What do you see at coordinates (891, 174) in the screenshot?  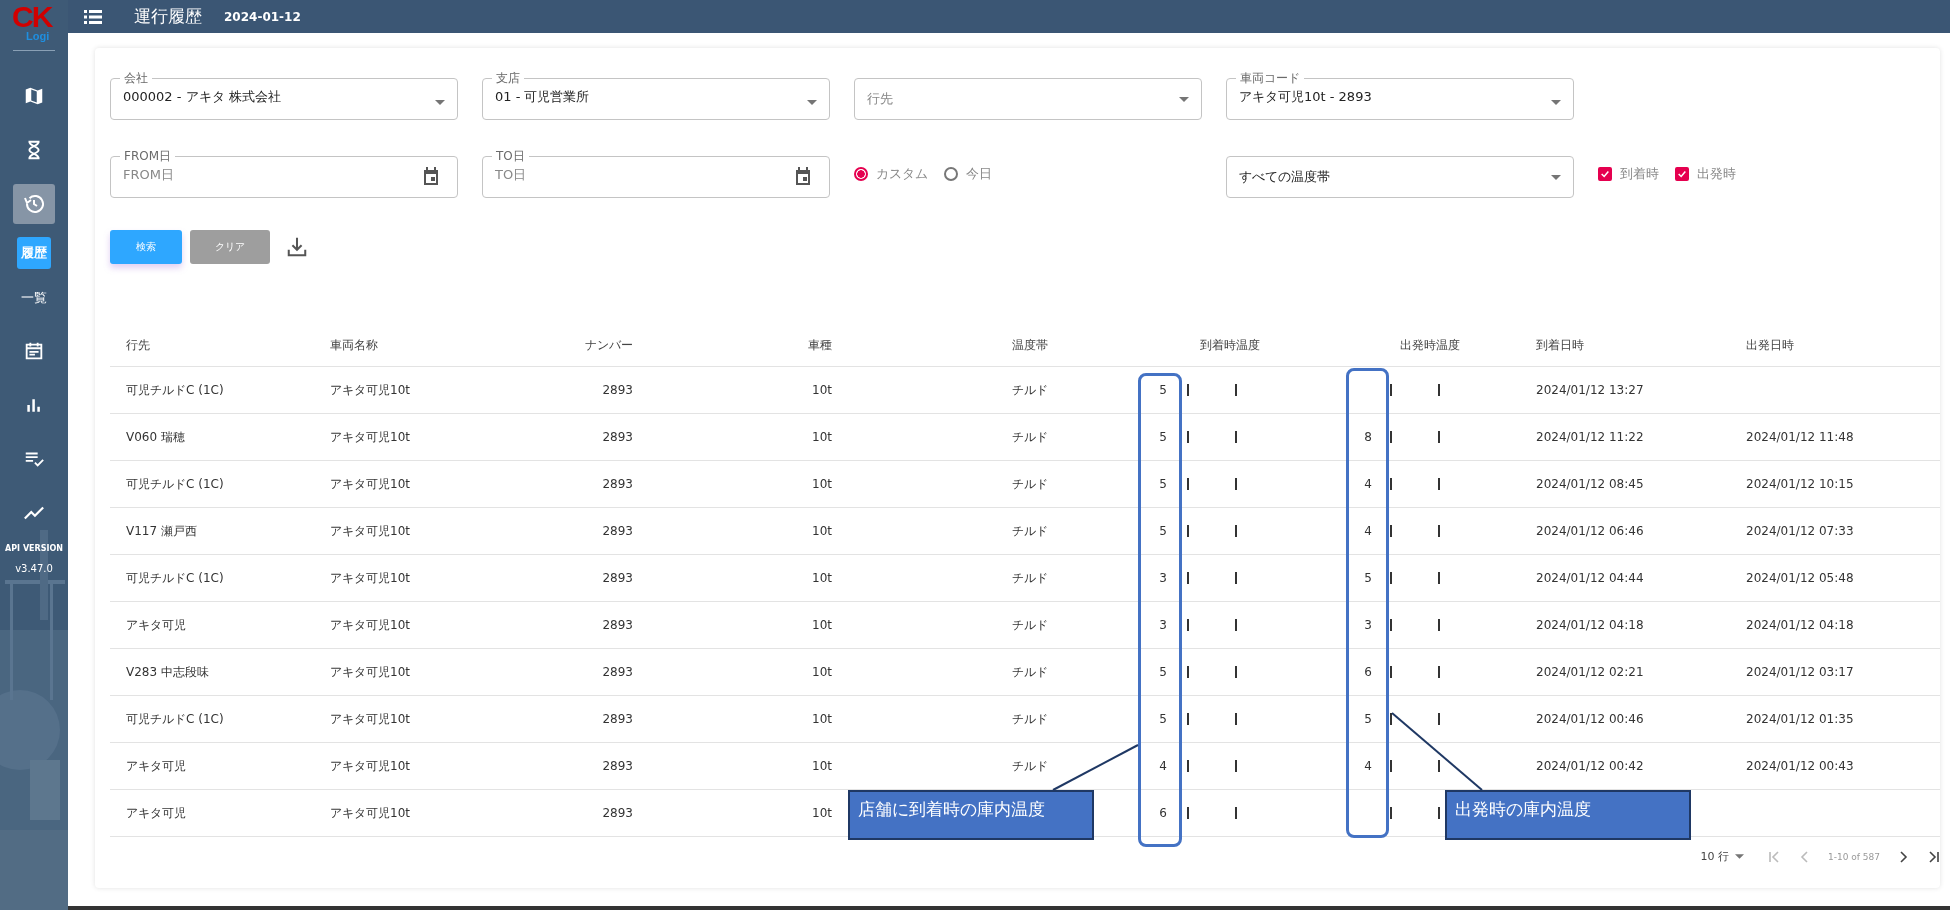 I see `radio-option: カスタム` at bounding box center [891, 174].